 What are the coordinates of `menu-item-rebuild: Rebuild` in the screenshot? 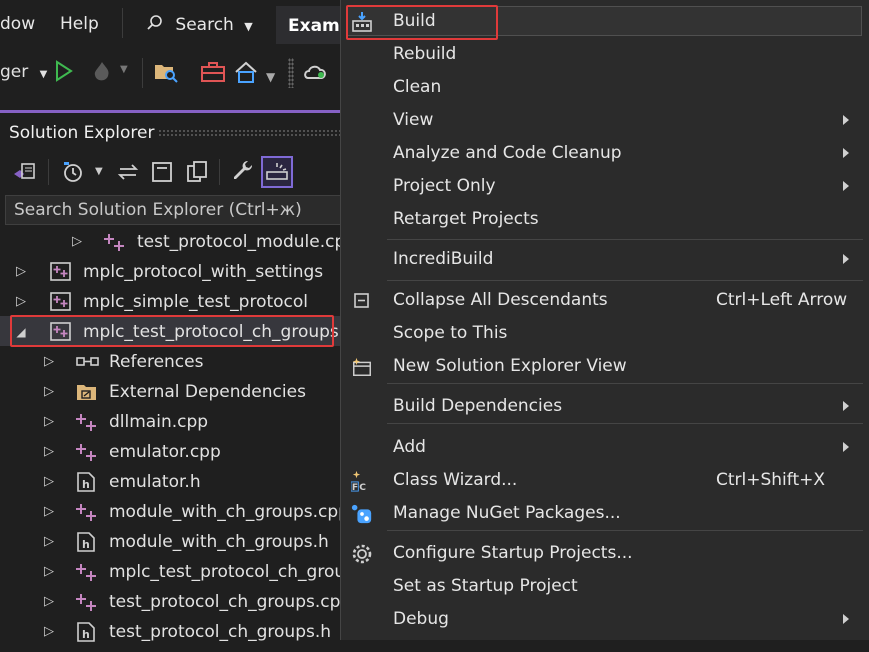 It's located at (605, 54).